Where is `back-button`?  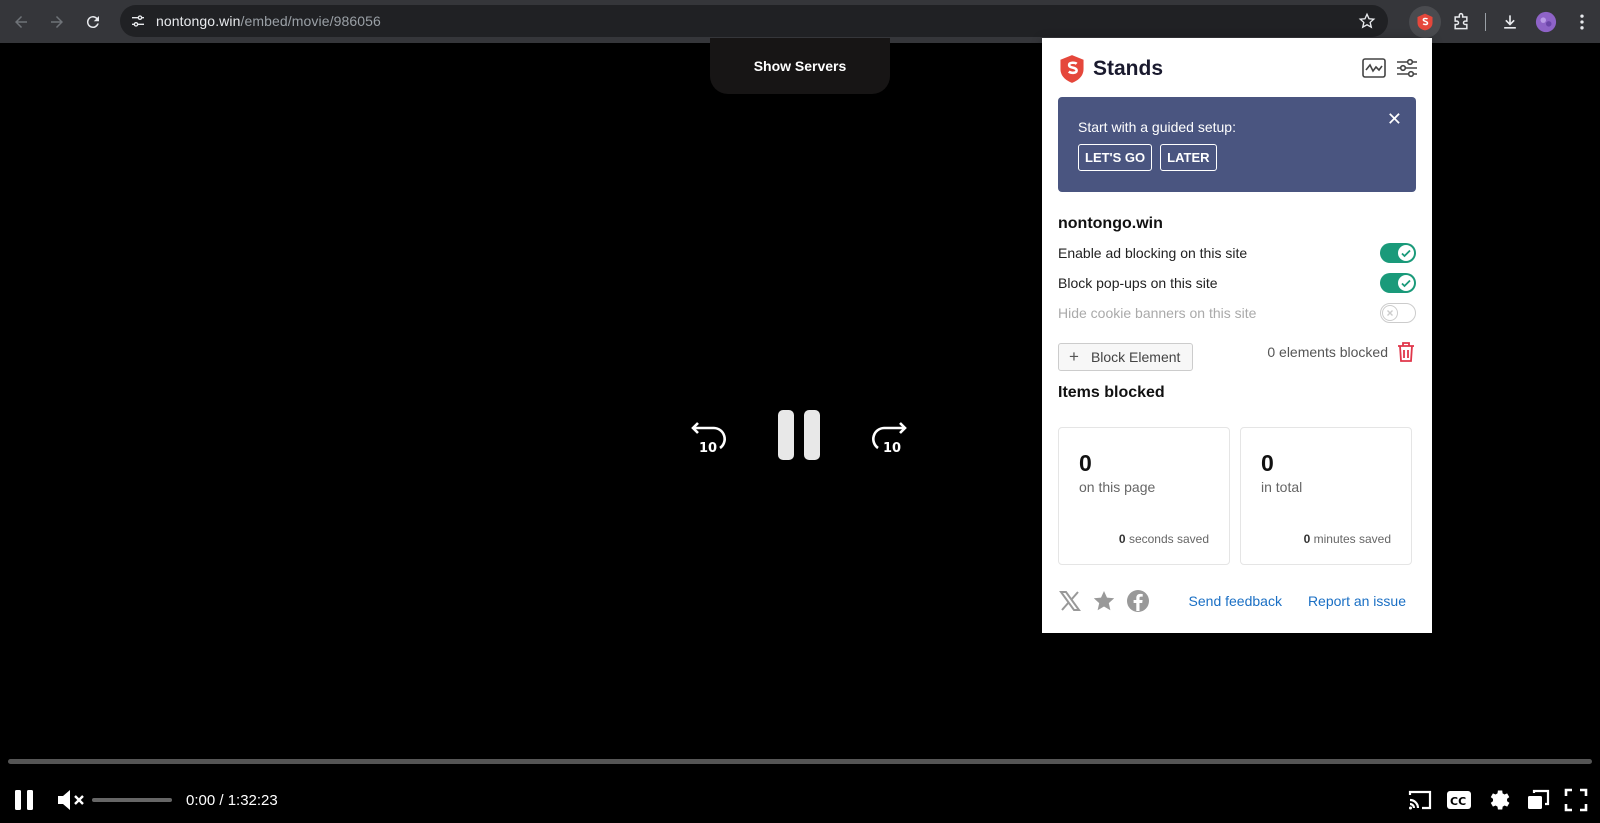 back-button is located at coordinates (21, 22).